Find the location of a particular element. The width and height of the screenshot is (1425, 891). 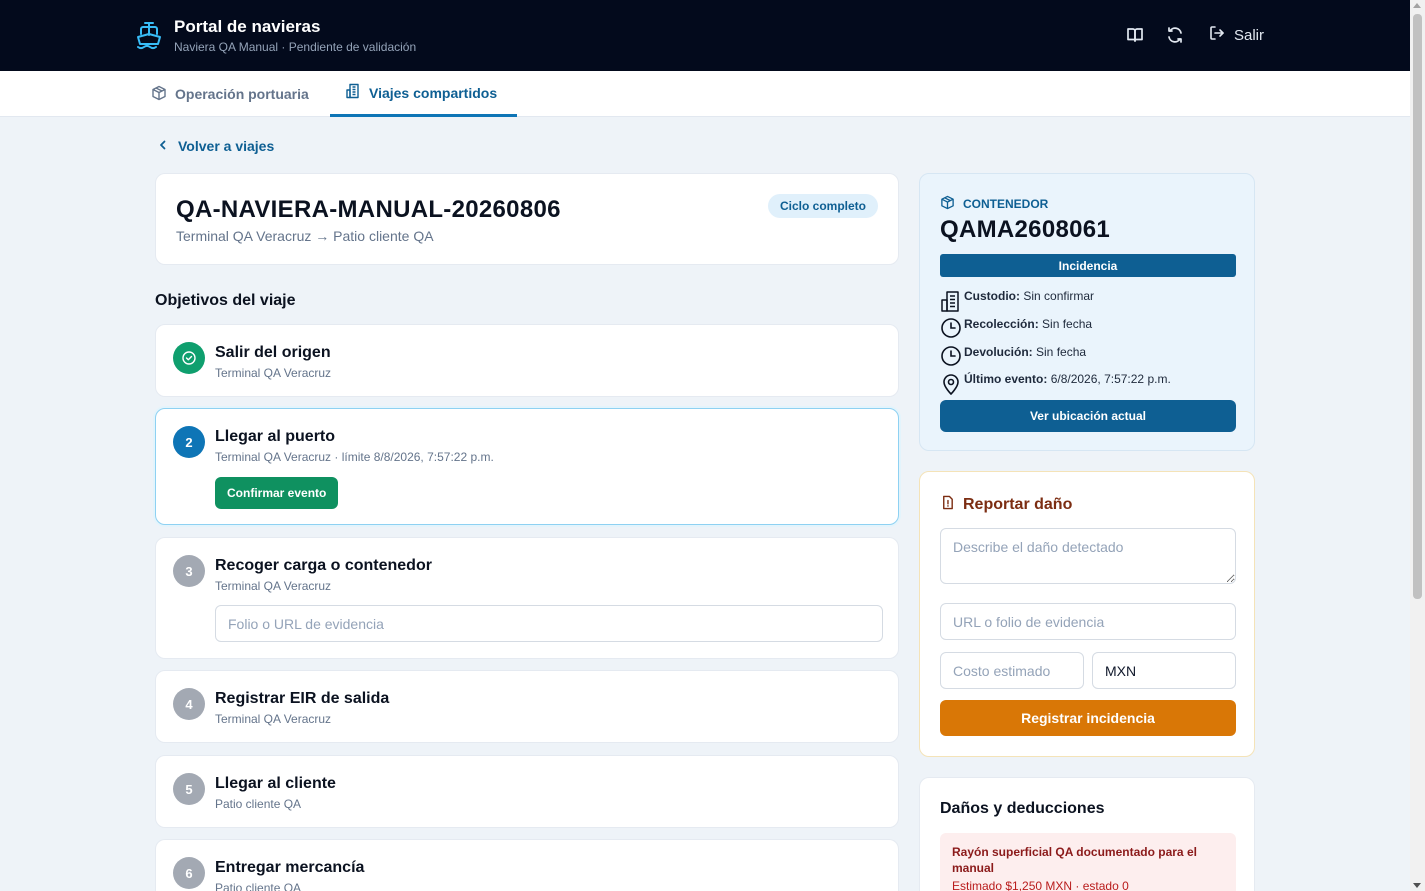

step-number: 5 is located at coordinates (189, 789).